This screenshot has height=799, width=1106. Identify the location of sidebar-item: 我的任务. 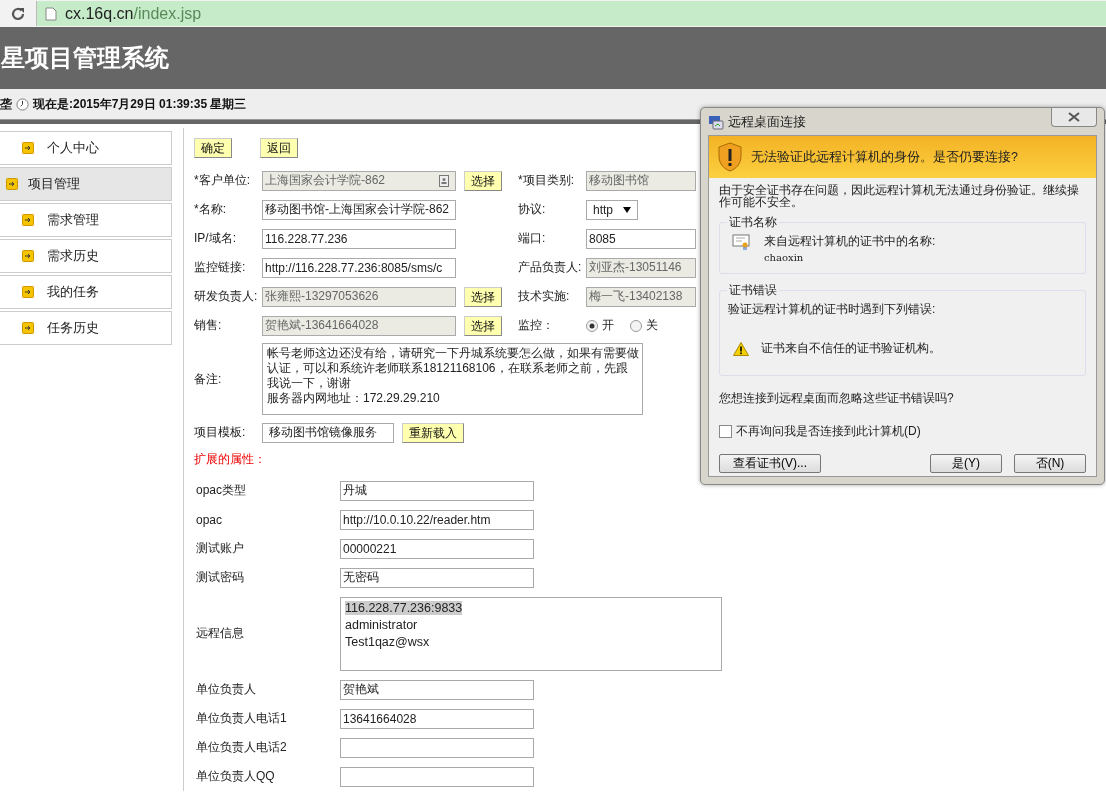
(86, 292).